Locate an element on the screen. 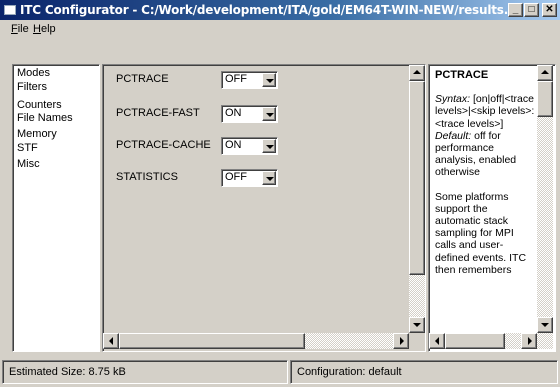 Image resolution: width=560 pixels, height=387 pixels. minimize-button: _ is located at coordinates (515, 10).